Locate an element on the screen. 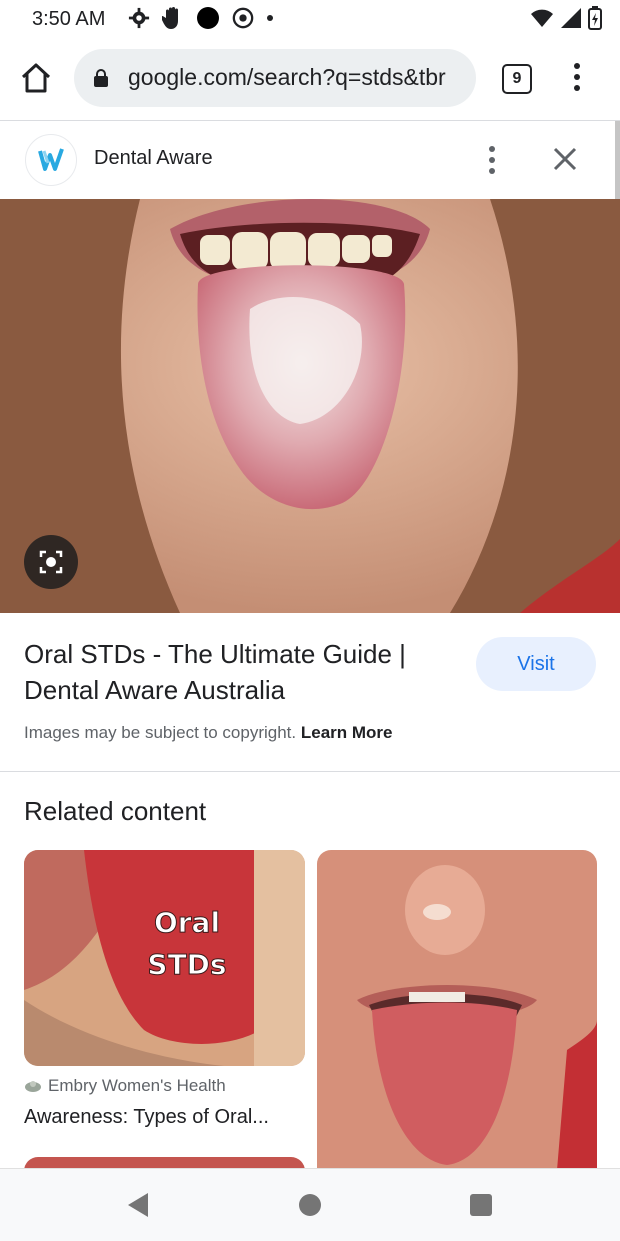 This screenshot has height=1241, width=620. site-logo is located at coordinates (51, 160).